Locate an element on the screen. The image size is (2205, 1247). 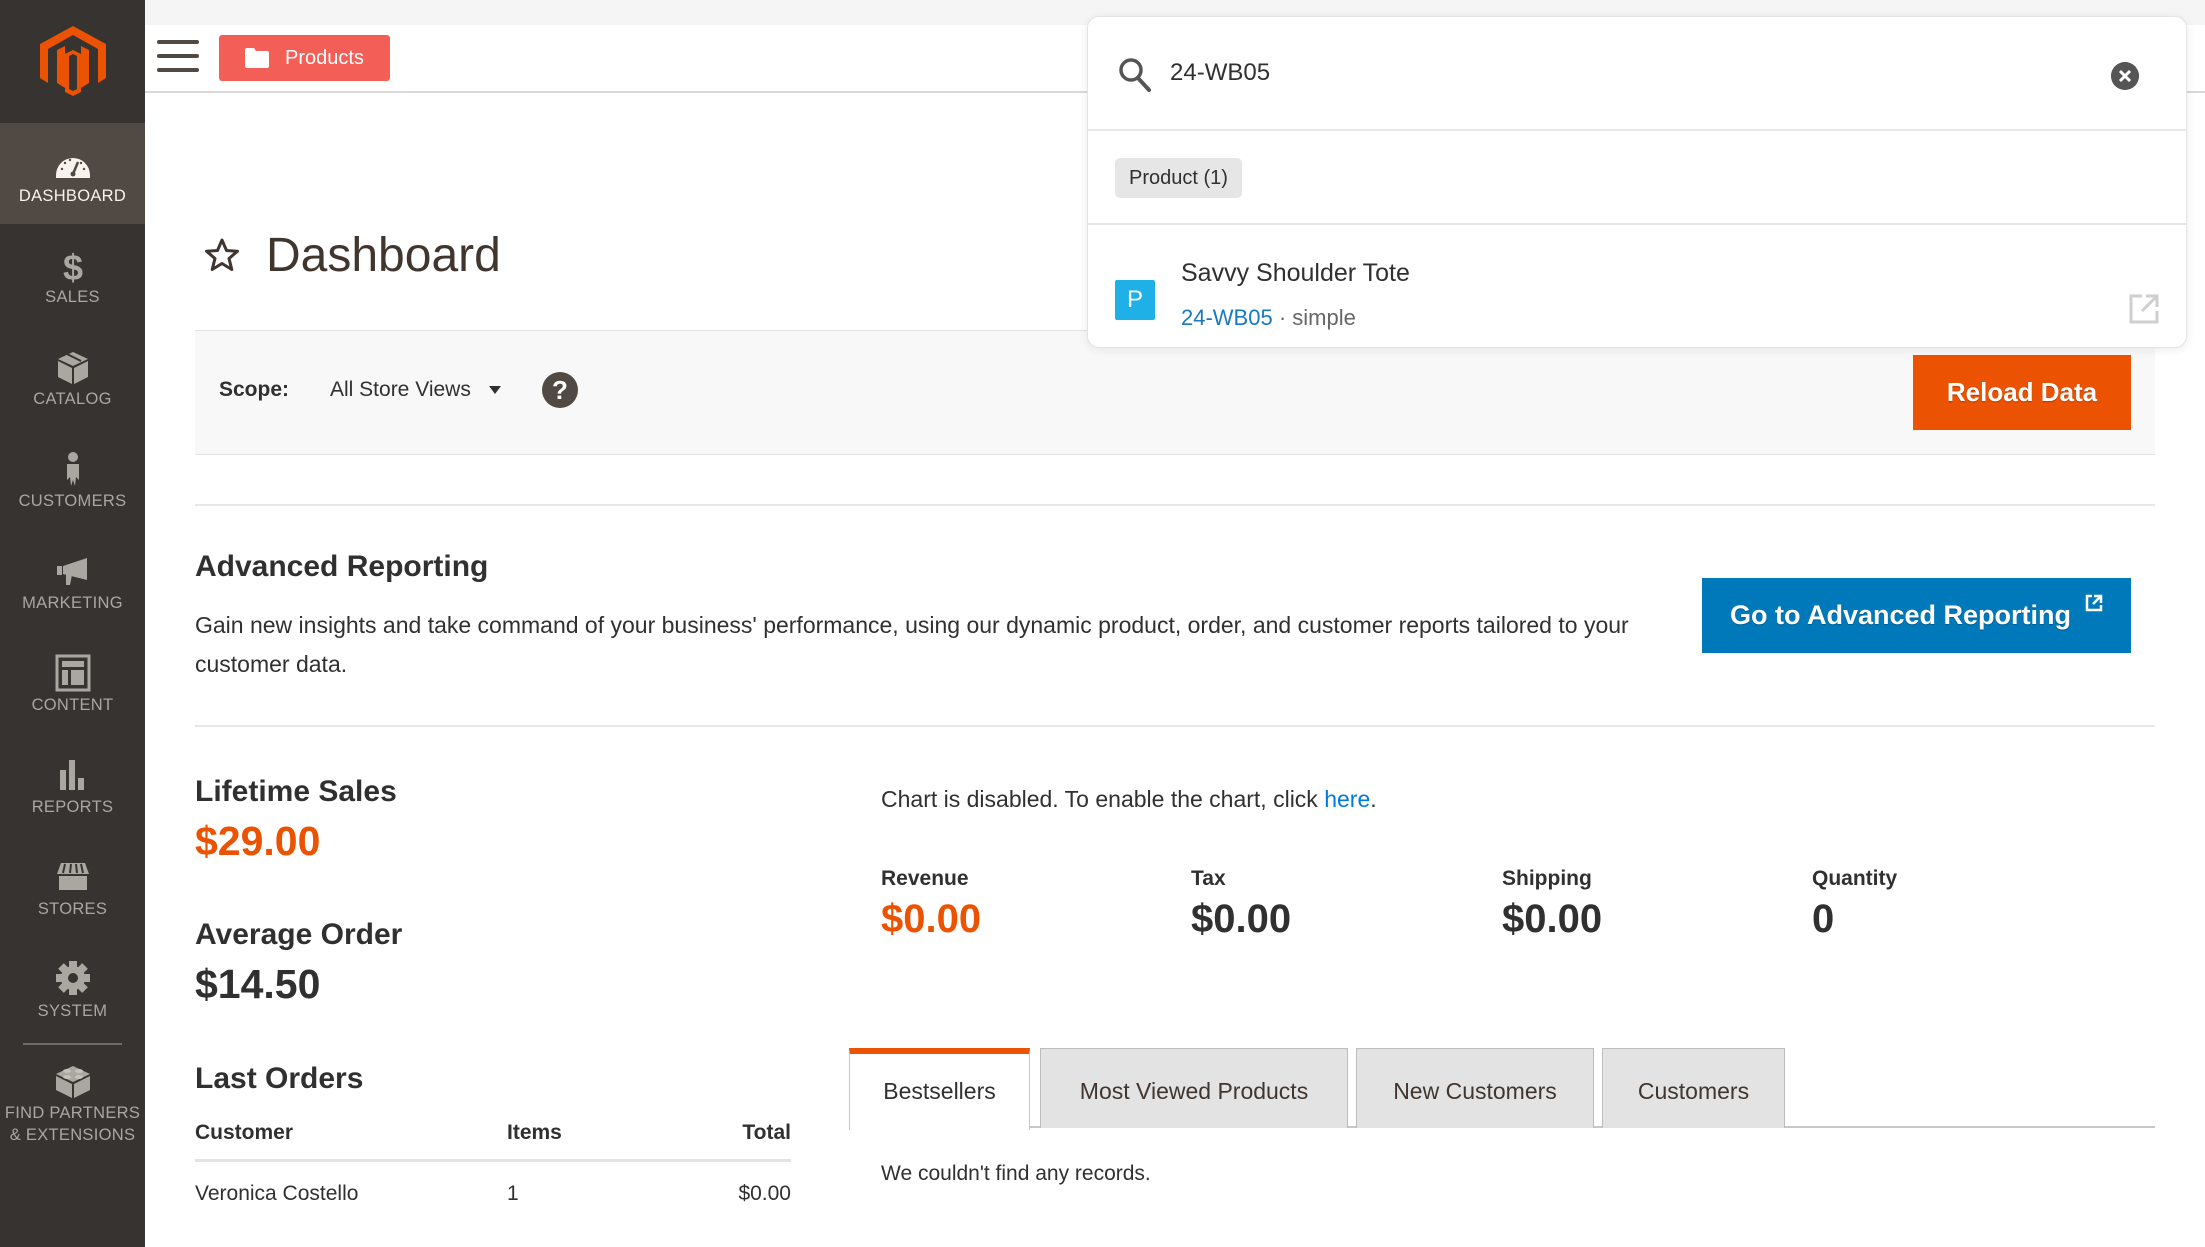
quantity-label: Quantity is located at coordinates (1855, 878).